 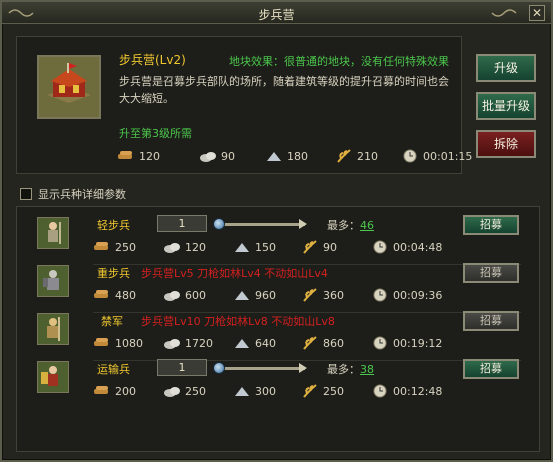 What do you see at coordinates (322, 295) in the screenshot?
I see `food-cost: 360` at bounding box center [322, 295].